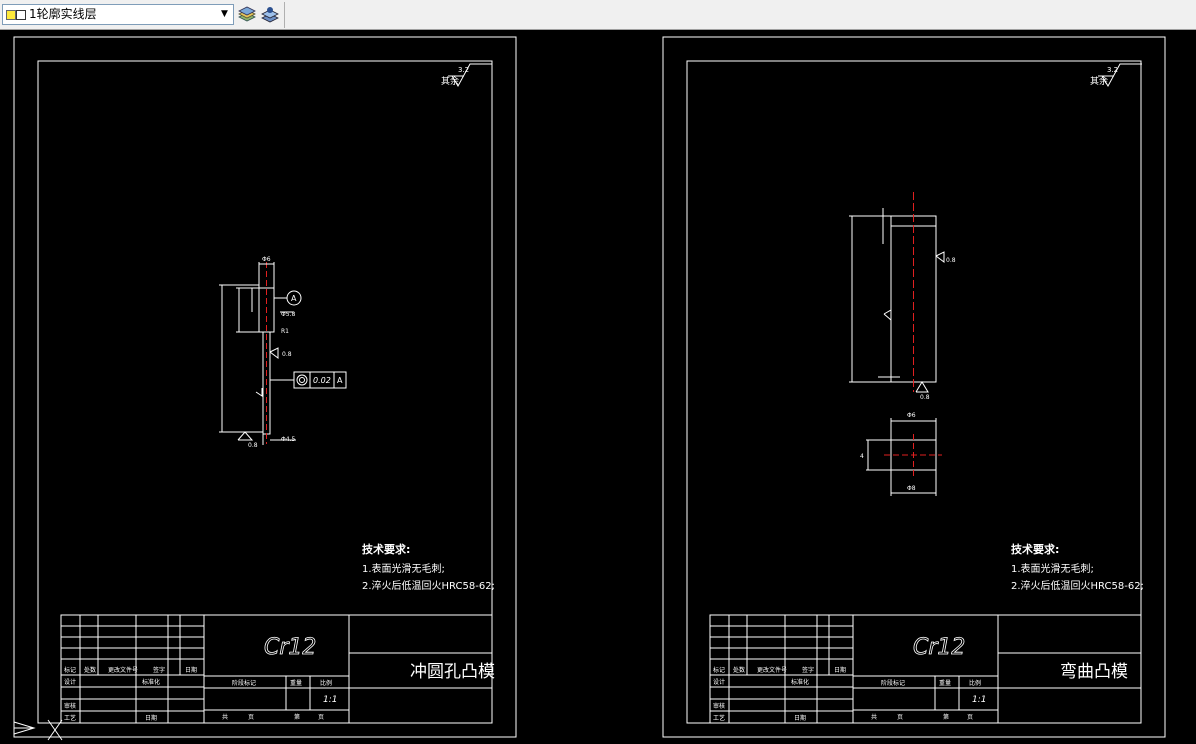  What do you see at coordinates (288, 439) in the screenshot?
I see `svg-text: Φ4.5` at bounding box center [288, 439].